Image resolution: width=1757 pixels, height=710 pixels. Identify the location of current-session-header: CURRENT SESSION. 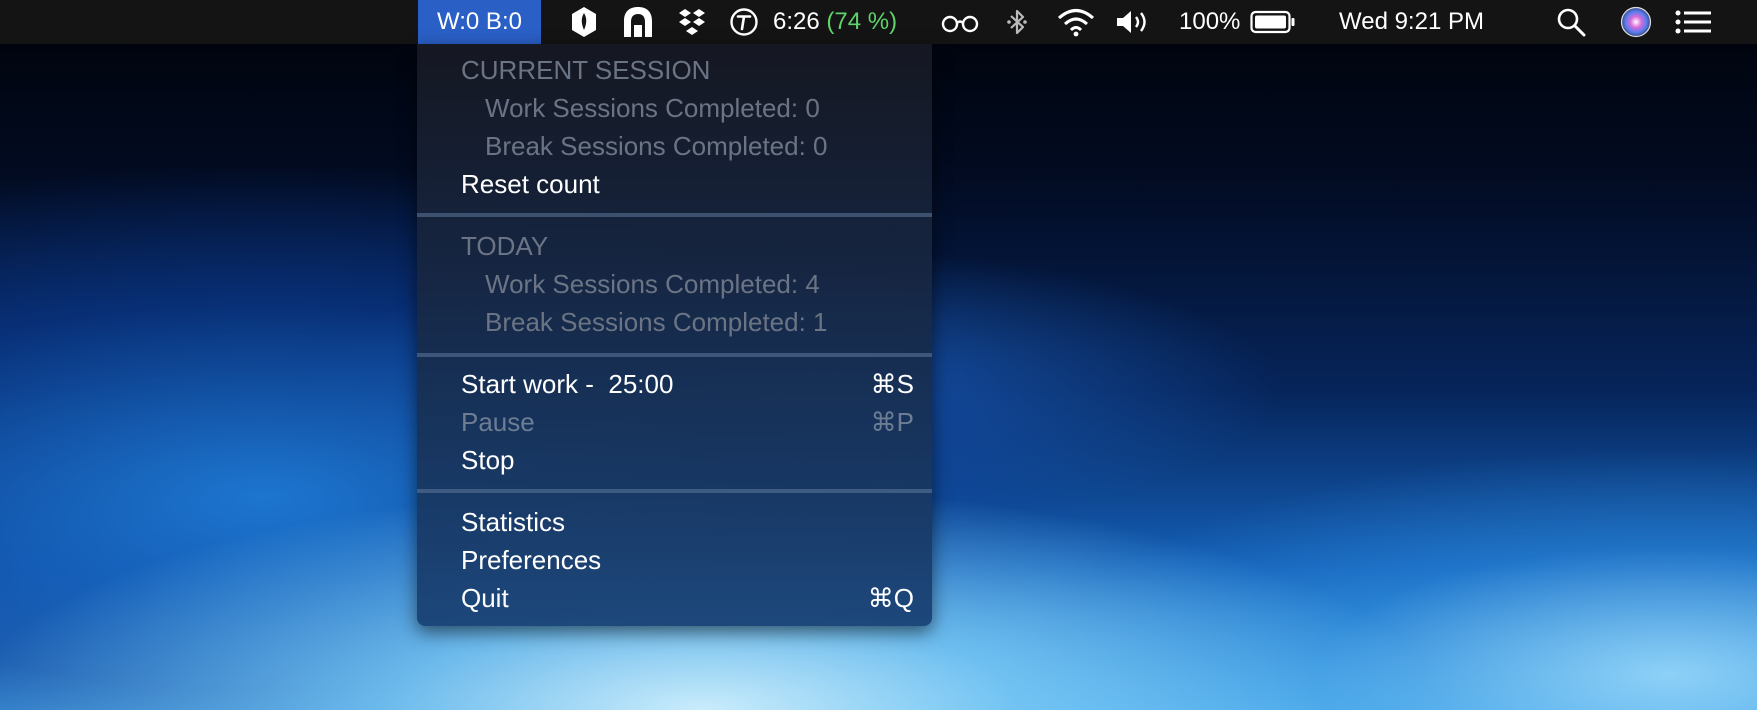
(674, 70).